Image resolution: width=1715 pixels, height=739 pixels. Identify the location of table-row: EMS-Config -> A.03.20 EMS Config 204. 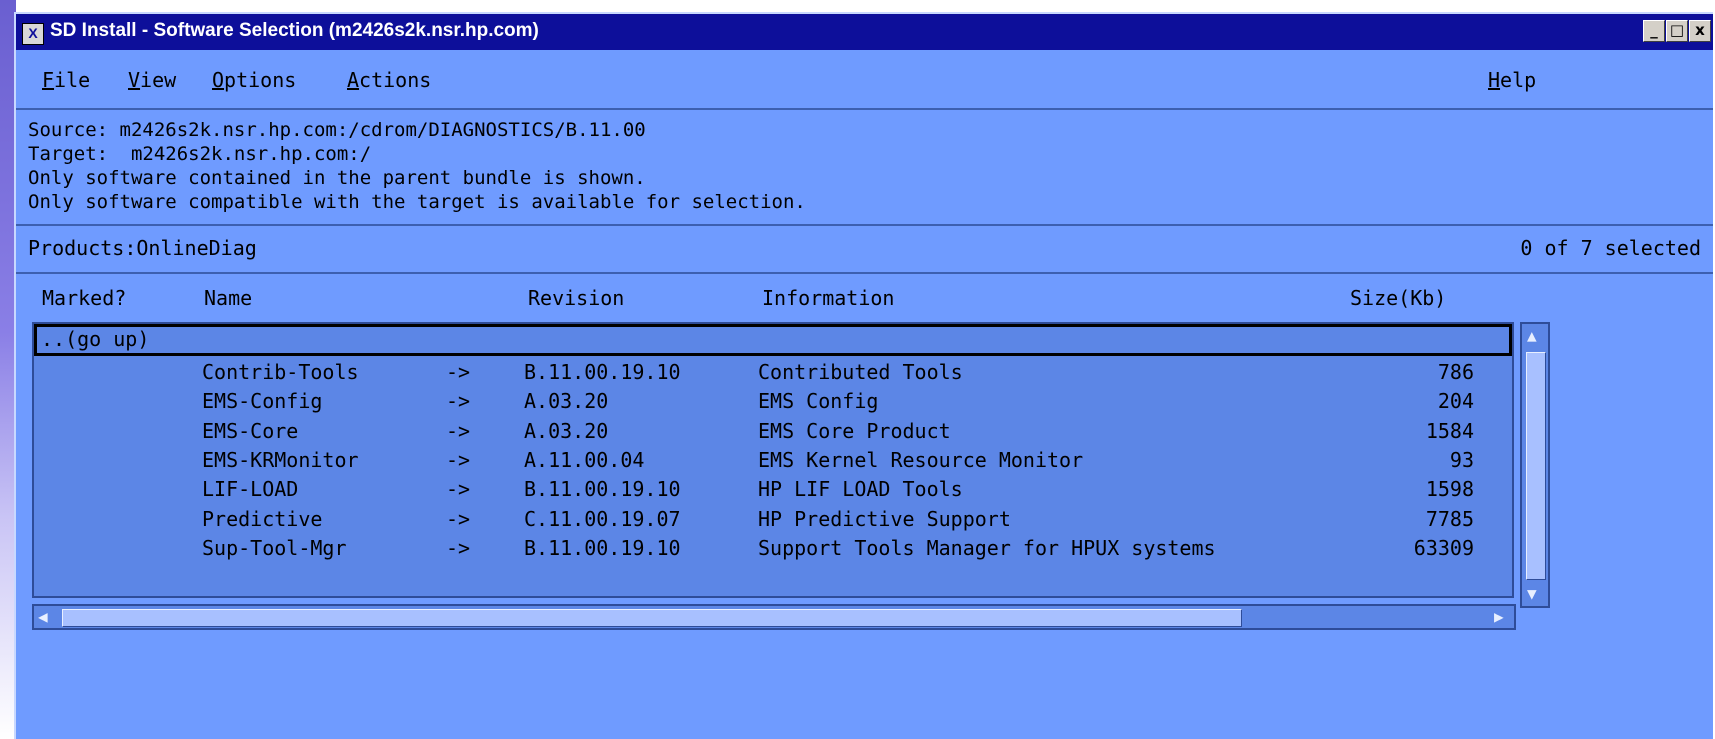
(773, 403).